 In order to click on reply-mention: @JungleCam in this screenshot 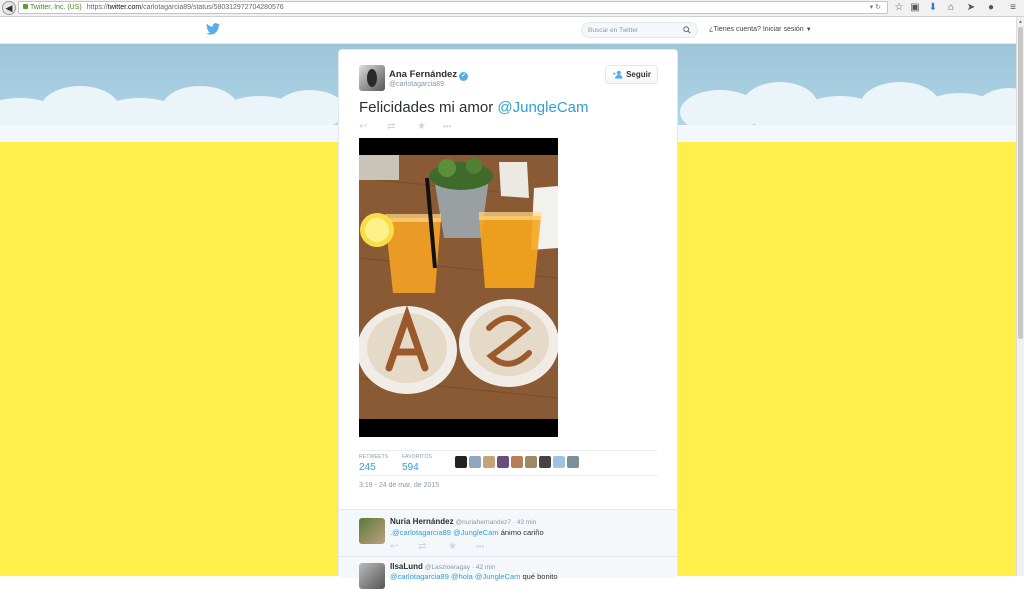, I will do `click(476, 532)`.